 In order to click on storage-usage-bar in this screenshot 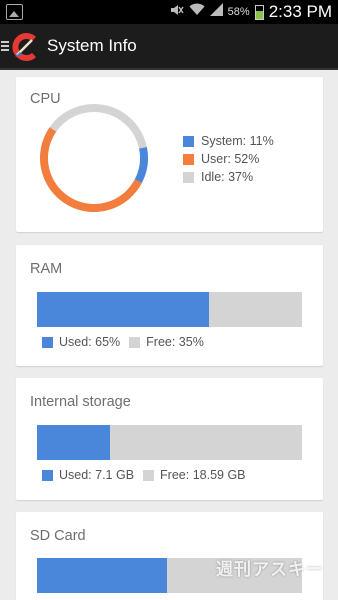, I will do `click(169, 442)`.